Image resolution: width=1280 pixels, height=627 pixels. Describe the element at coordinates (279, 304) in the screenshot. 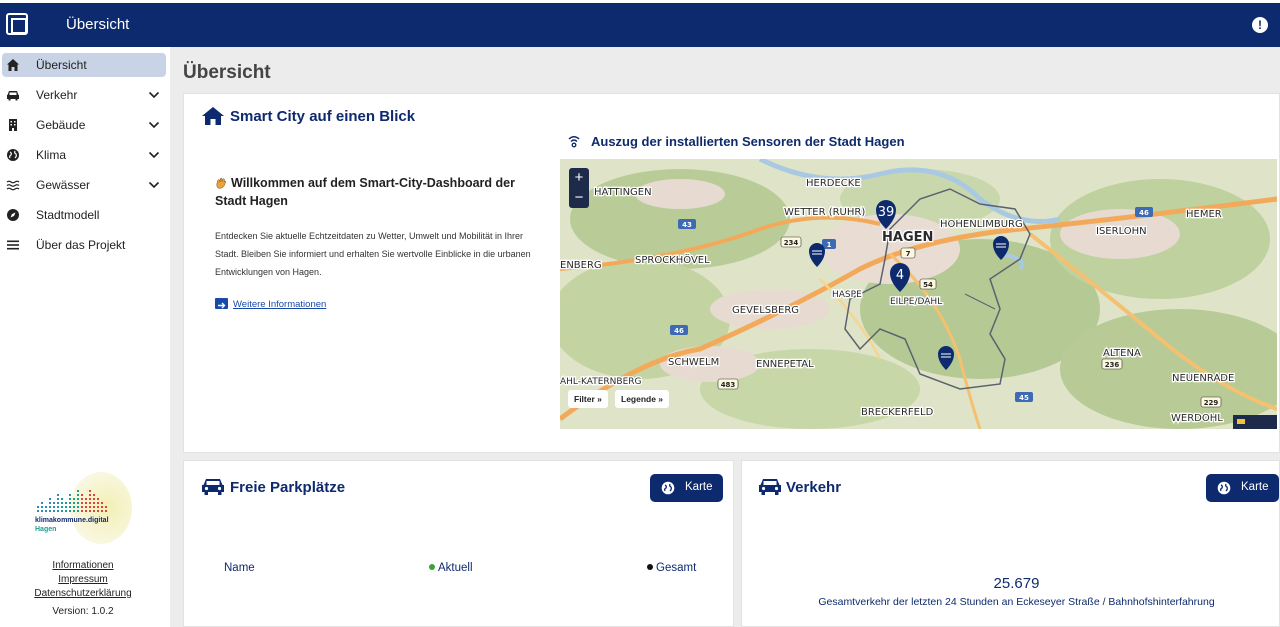

I see `more-info-link: Weitere Informationen` at that location.